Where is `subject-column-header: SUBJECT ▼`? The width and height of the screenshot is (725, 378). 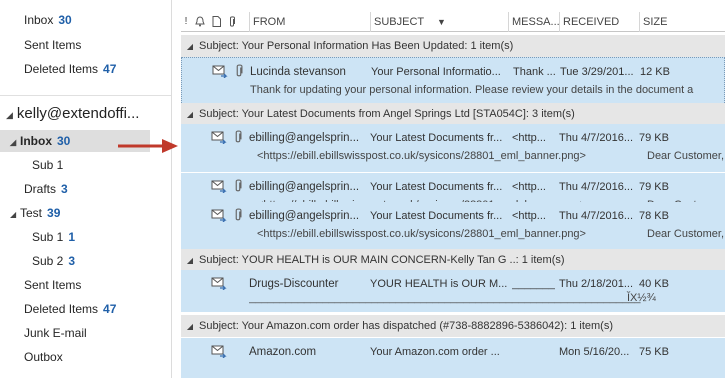 subject-column-header: SUBJECT ▼ is located at coordinates (441, 22).